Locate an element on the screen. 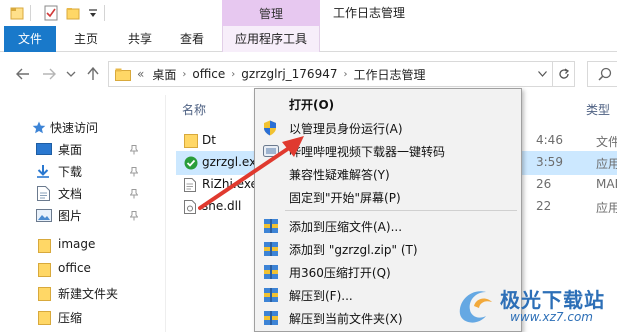 Image resolution: width=617 pixels, height=332 pixels. sidebar-item-quick-access: 快速访问 is located at coordinates (80, 127).